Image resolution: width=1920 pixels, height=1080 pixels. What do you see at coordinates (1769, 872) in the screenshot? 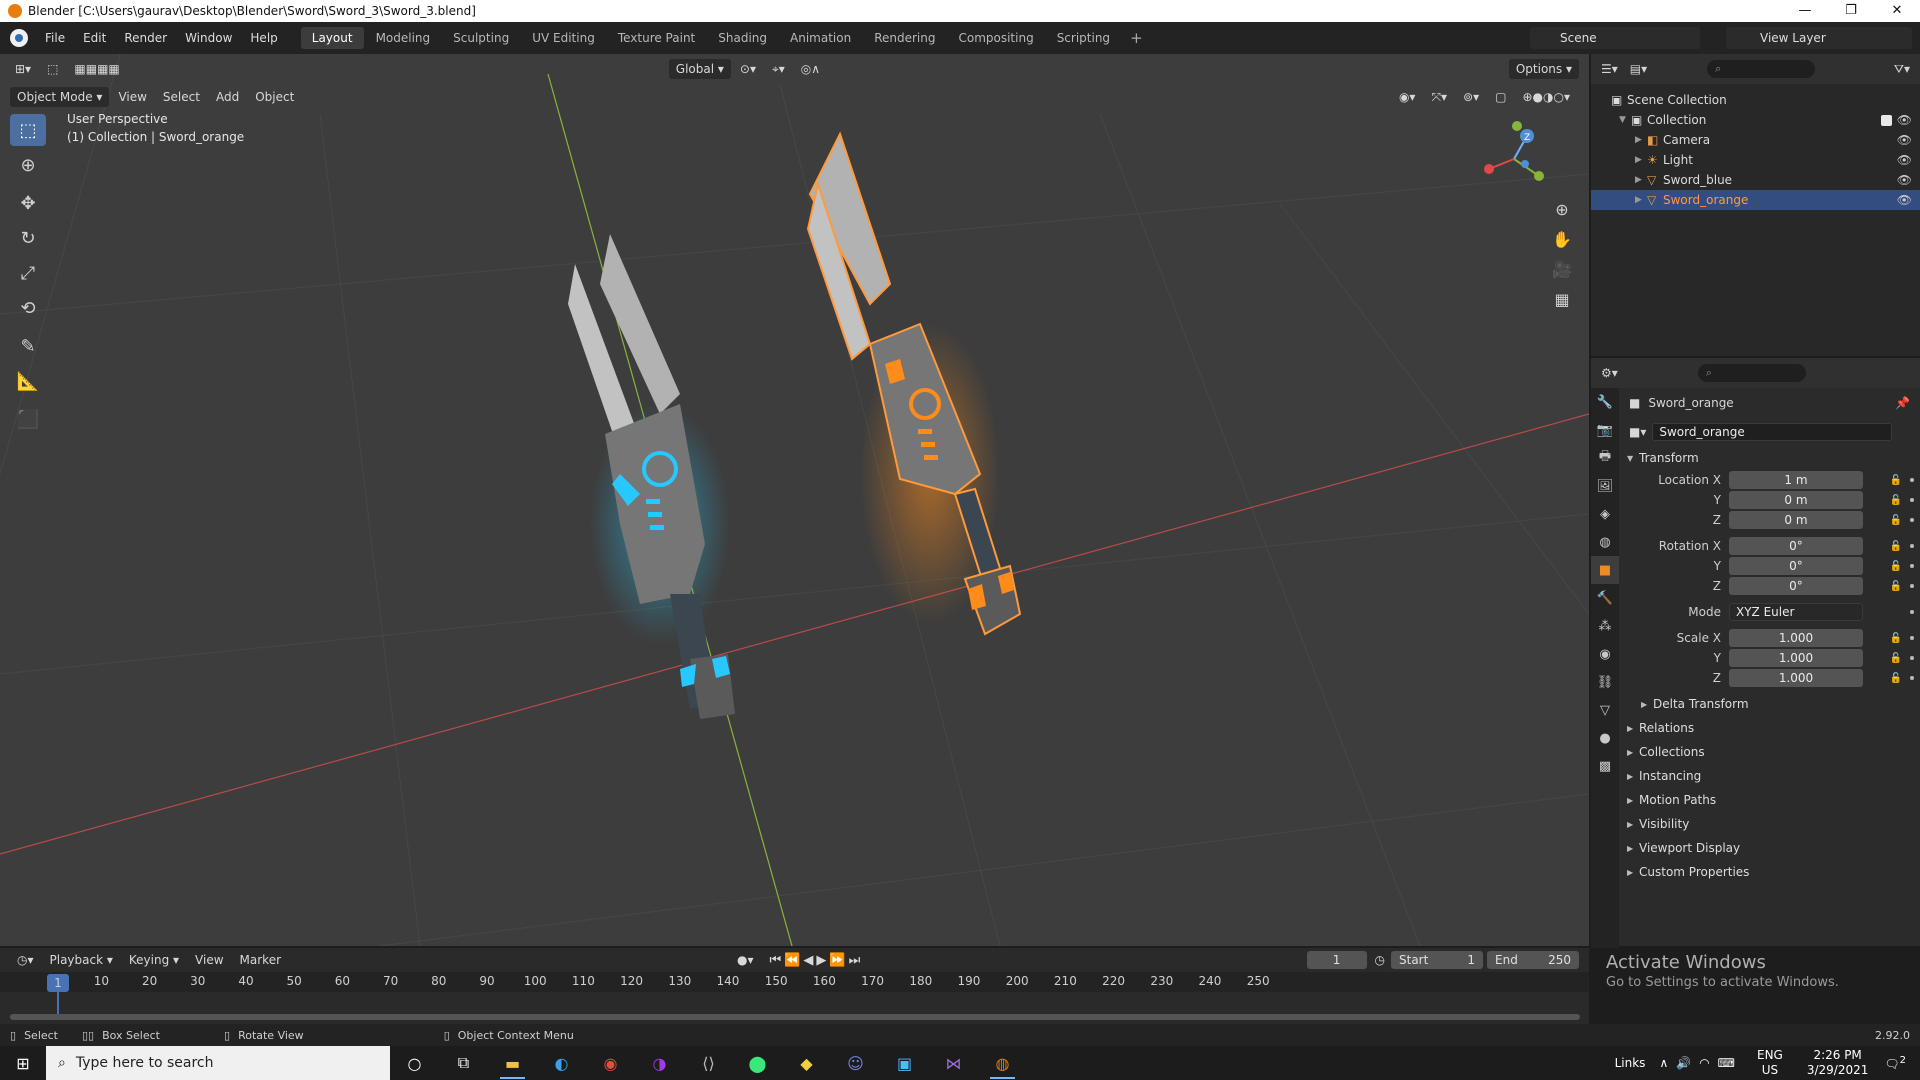
I see `custom-properties-panel: ▶ Custom Properties` at bounding box center [1769, 872].